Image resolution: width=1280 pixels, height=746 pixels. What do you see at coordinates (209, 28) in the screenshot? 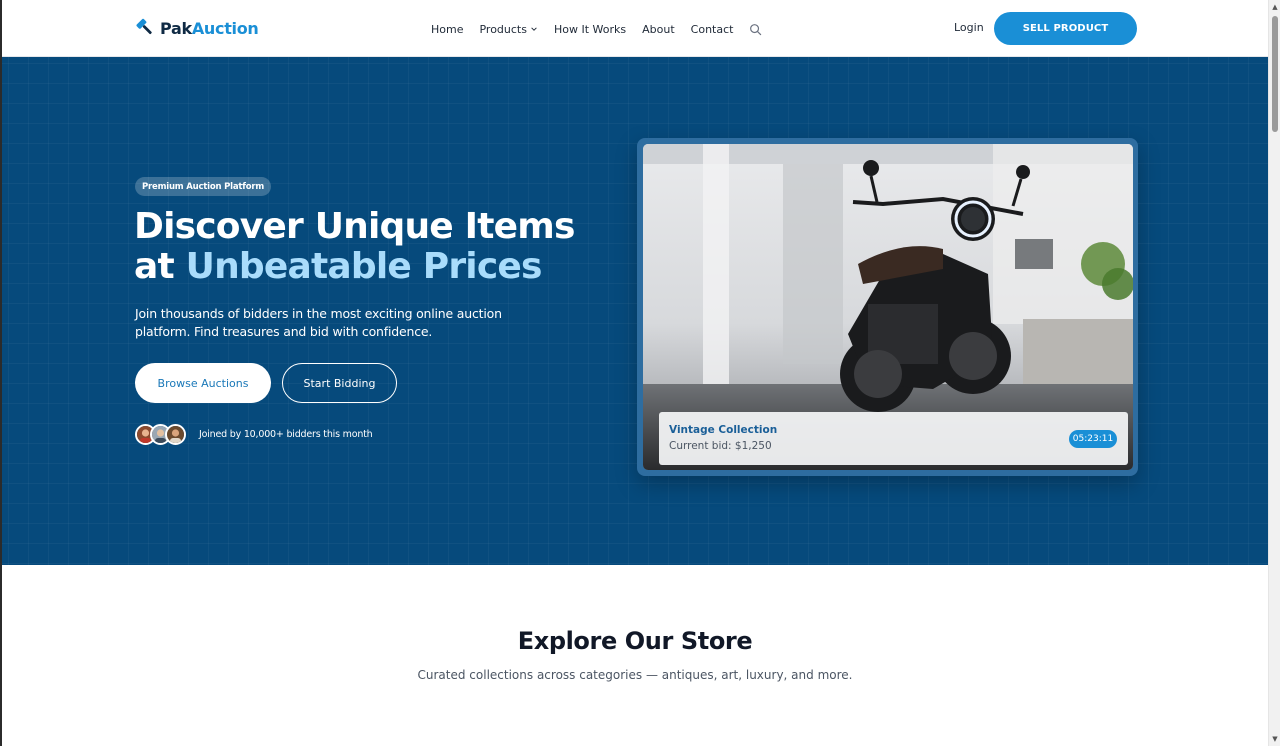
I see `brand-name: PakAuction` at bounding box center [209, 28].